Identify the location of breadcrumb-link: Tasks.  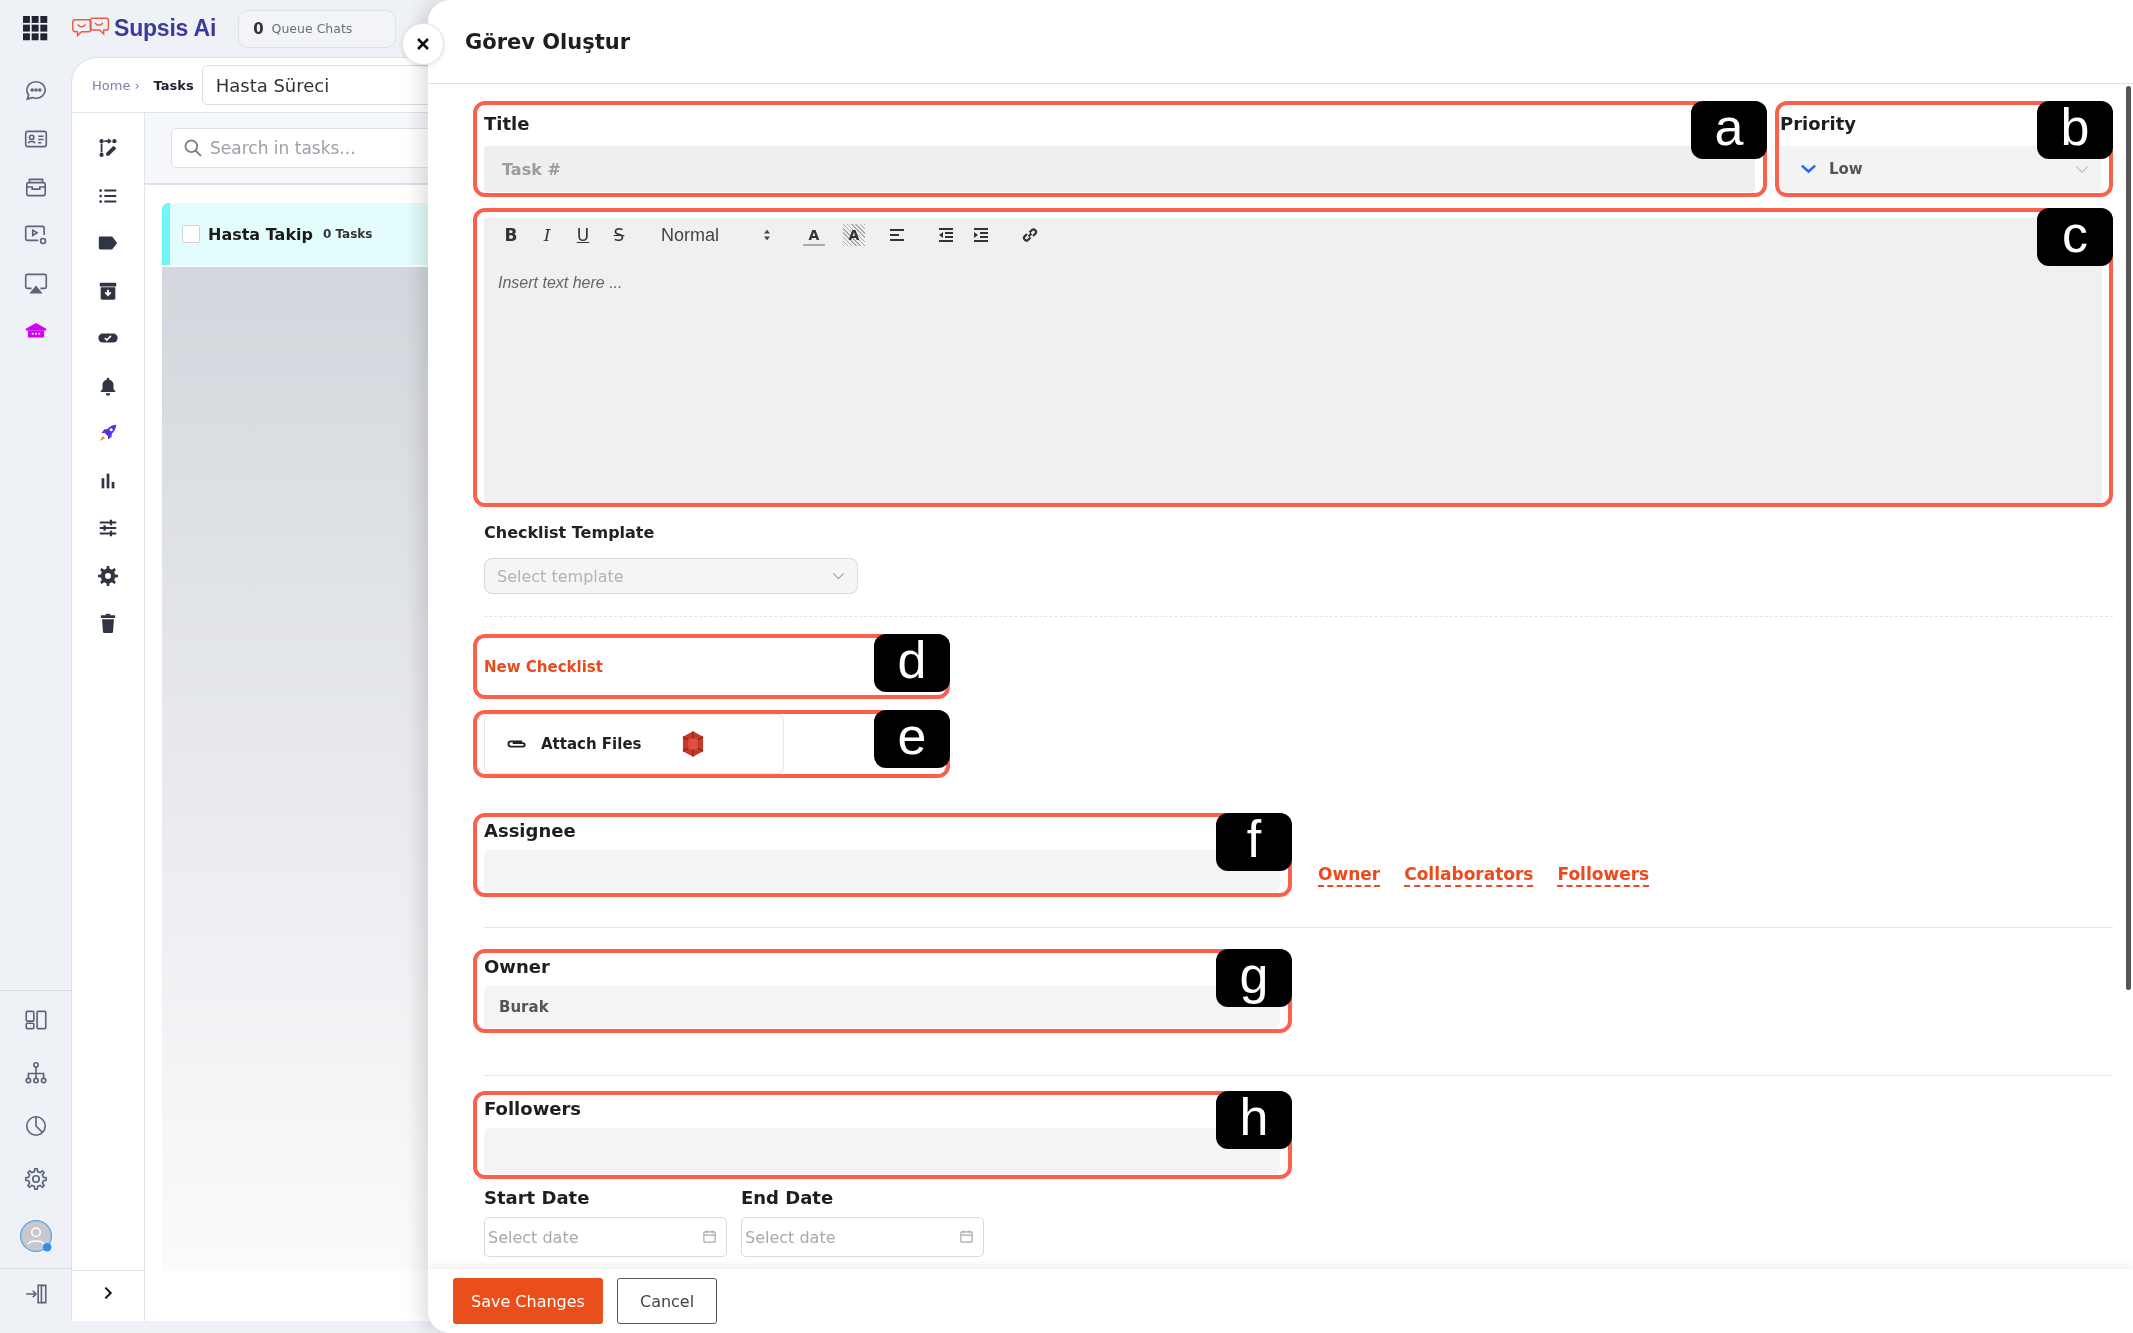
(173, 85).